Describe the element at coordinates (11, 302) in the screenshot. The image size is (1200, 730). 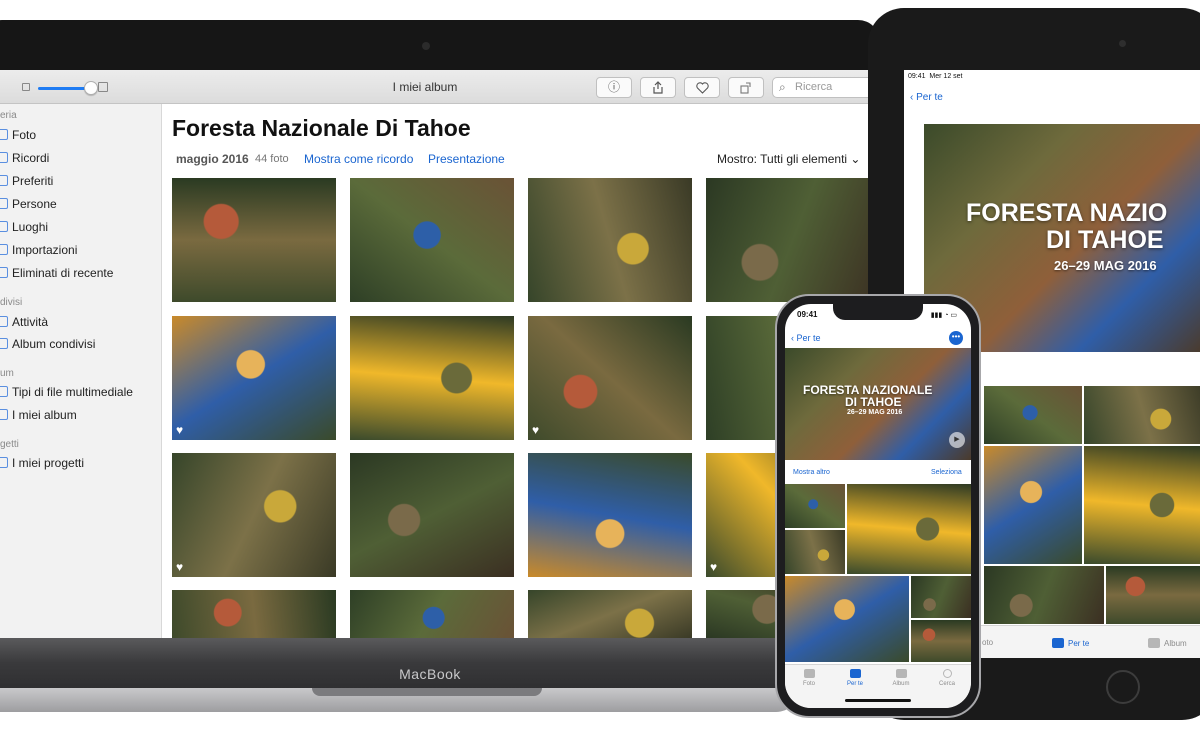
I see `sidebar-section-shared: divisi` at that location.